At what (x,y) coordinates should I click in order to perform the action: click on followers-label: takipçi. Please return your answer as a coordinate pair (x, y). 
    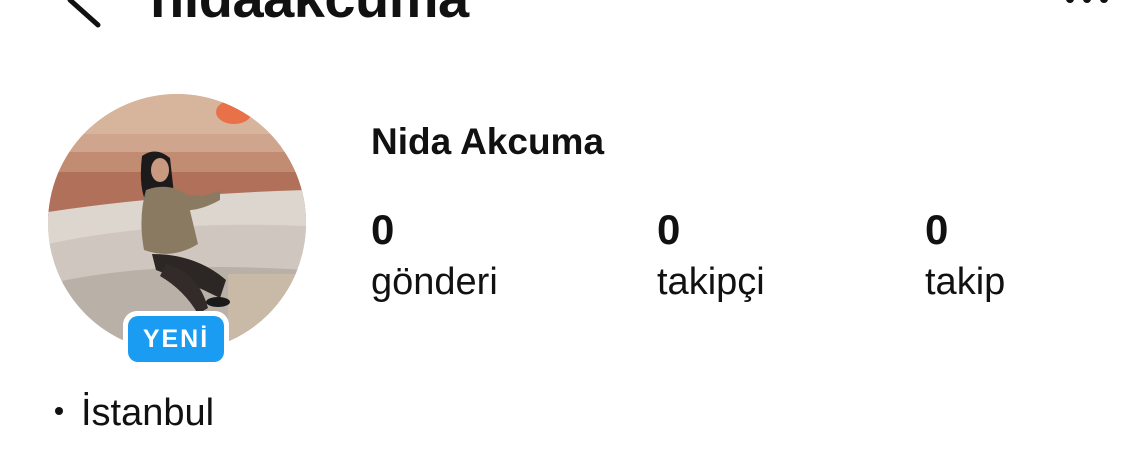
    Looking at the image, I should click on (711, 282).